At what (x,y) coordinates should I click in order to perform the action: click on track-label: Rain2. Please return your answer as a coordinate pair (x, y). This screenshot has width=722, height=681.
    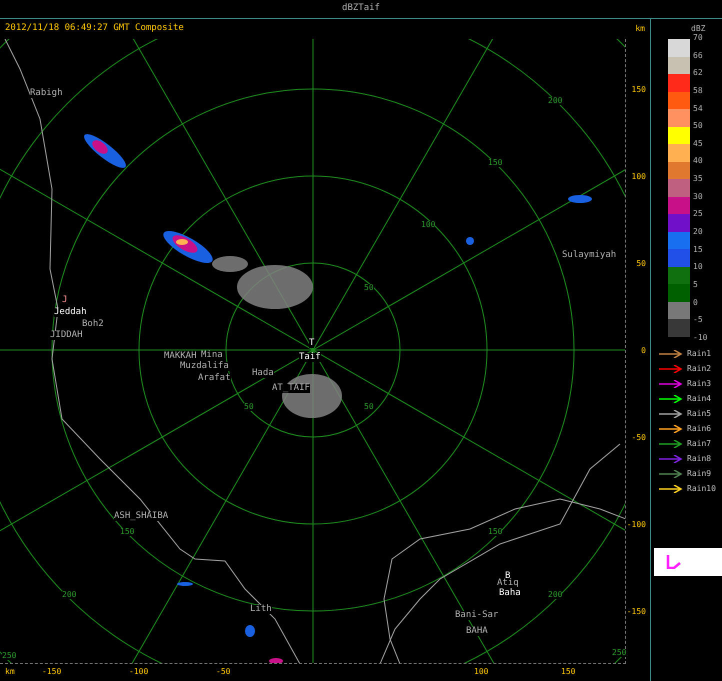
    Looking at the image, I should click on (699, 369).